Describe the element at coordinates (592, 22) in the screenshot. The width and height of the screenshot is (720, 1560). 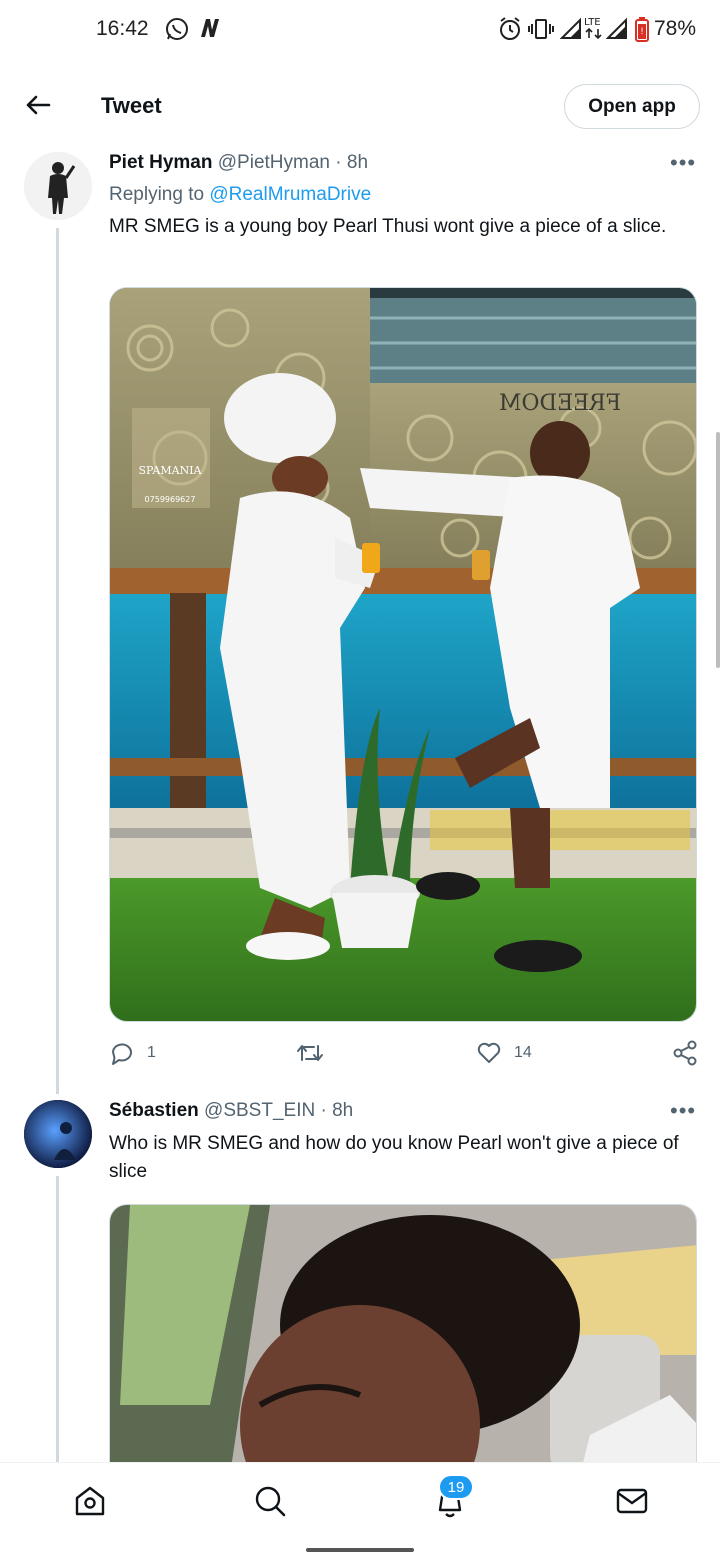
I see `svg-text: LTE` at that location.